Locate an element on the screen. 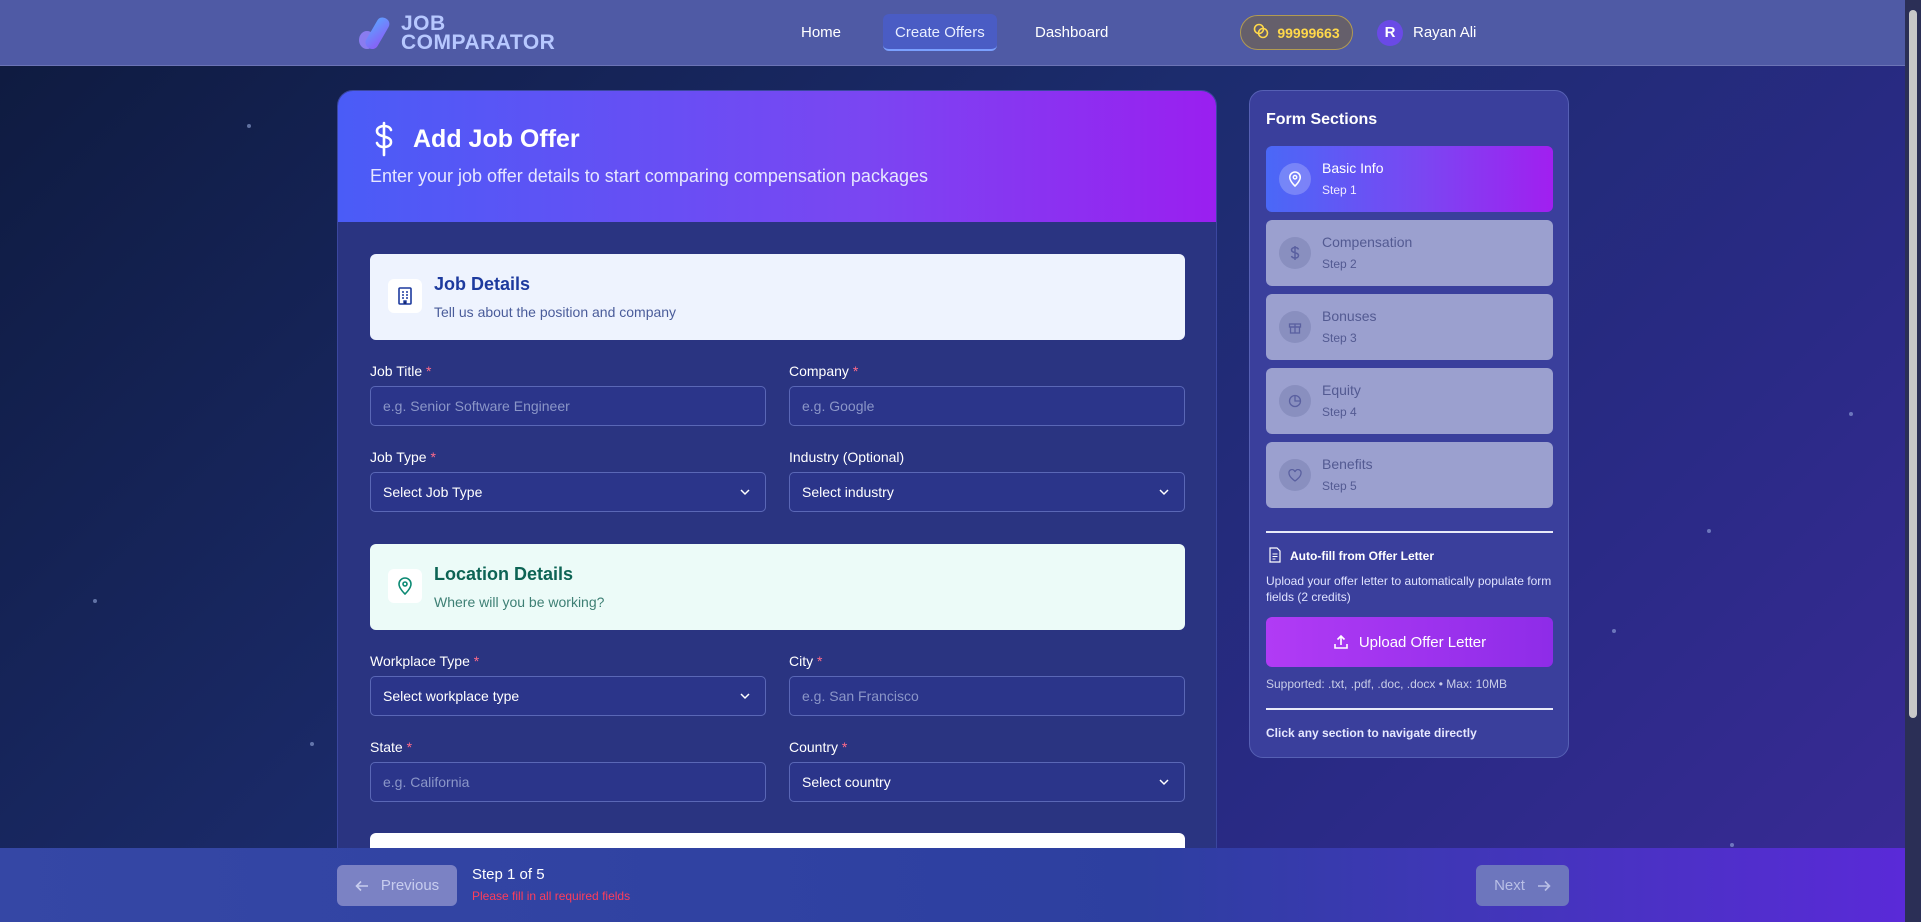  previous-button: Previous is located at coordinates (397, 885).